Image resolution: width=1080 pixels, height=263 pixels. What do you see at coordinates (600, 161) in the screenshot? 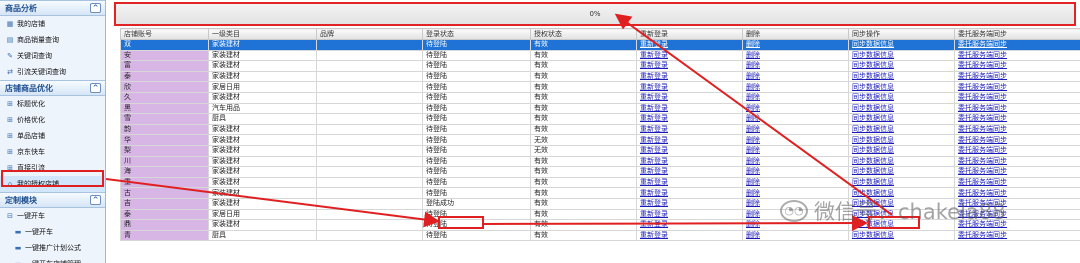
I see `table-row: 川家装建材 待登陆 有效 重新登录 删除 同步数据信息 委托服务端同步` at bounding box center [600, 161].